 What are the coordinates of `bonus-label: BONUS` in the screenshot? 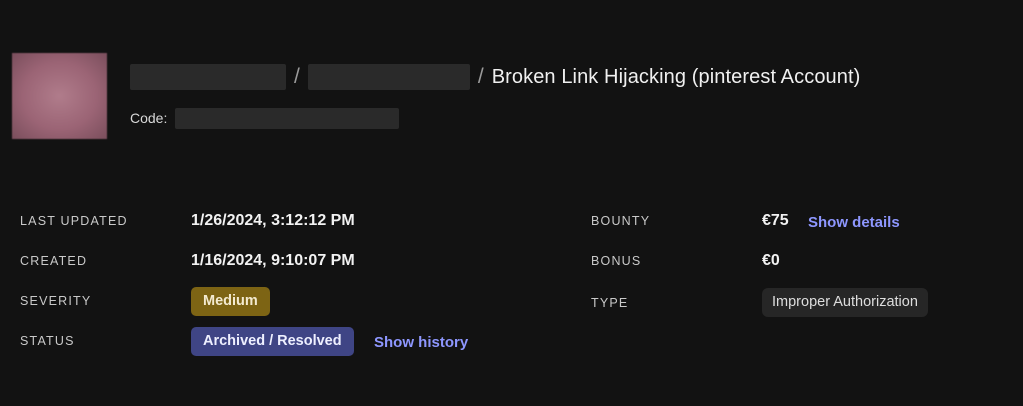 It's located at (616, 261).